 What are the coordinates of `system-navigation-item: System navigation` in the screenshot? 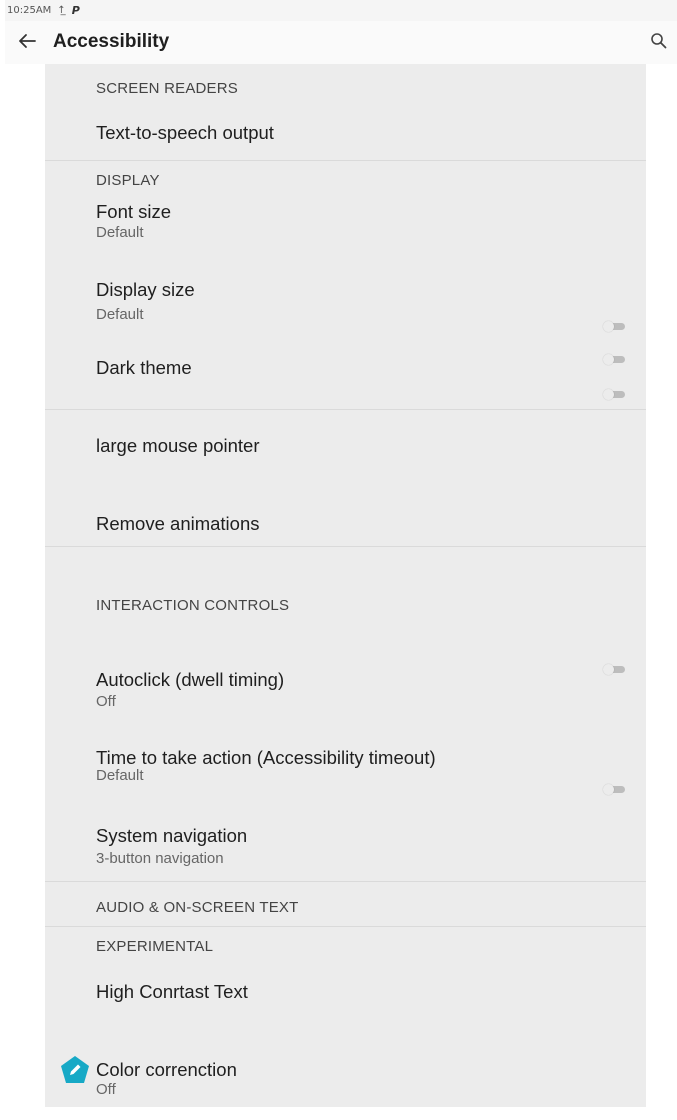 It's located at (171, 836).